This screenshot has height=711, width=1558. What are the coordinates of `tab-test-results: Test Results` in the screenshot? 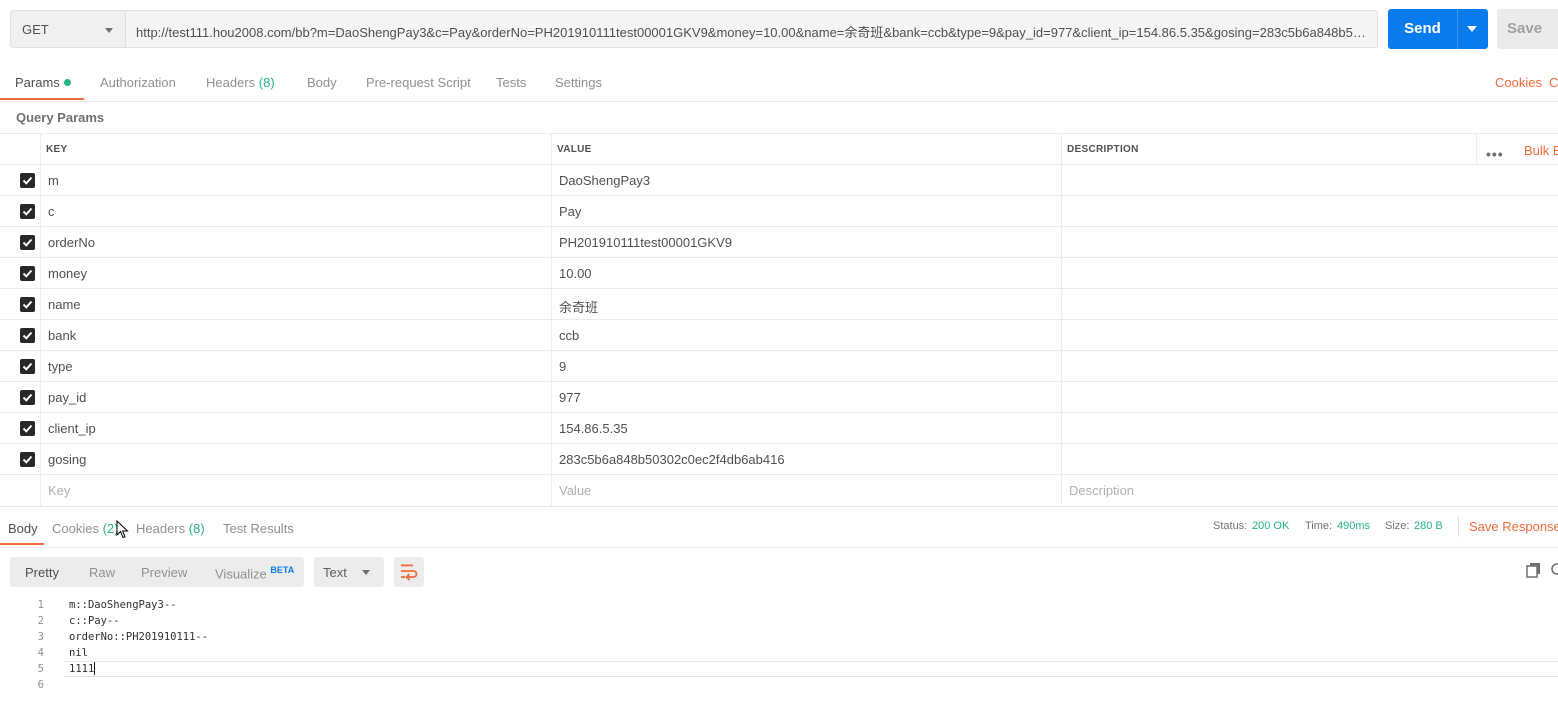 It's located at (258, 528).